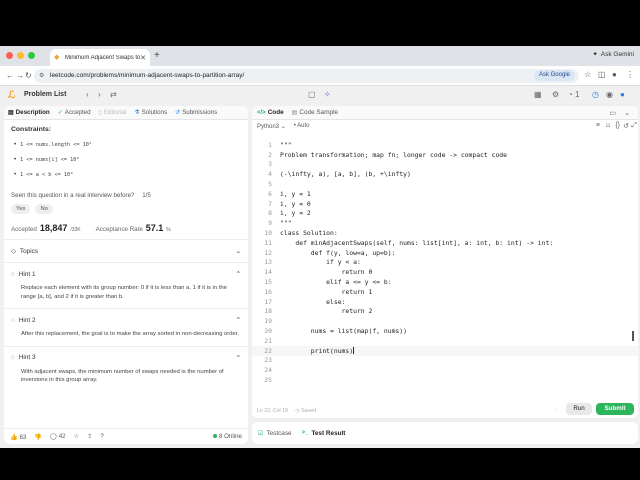  What do you see at coordinates (275, 433) in the screenshot?
I see `tab-testcase: ☑ Testcase` at bounding box center [275, 433].